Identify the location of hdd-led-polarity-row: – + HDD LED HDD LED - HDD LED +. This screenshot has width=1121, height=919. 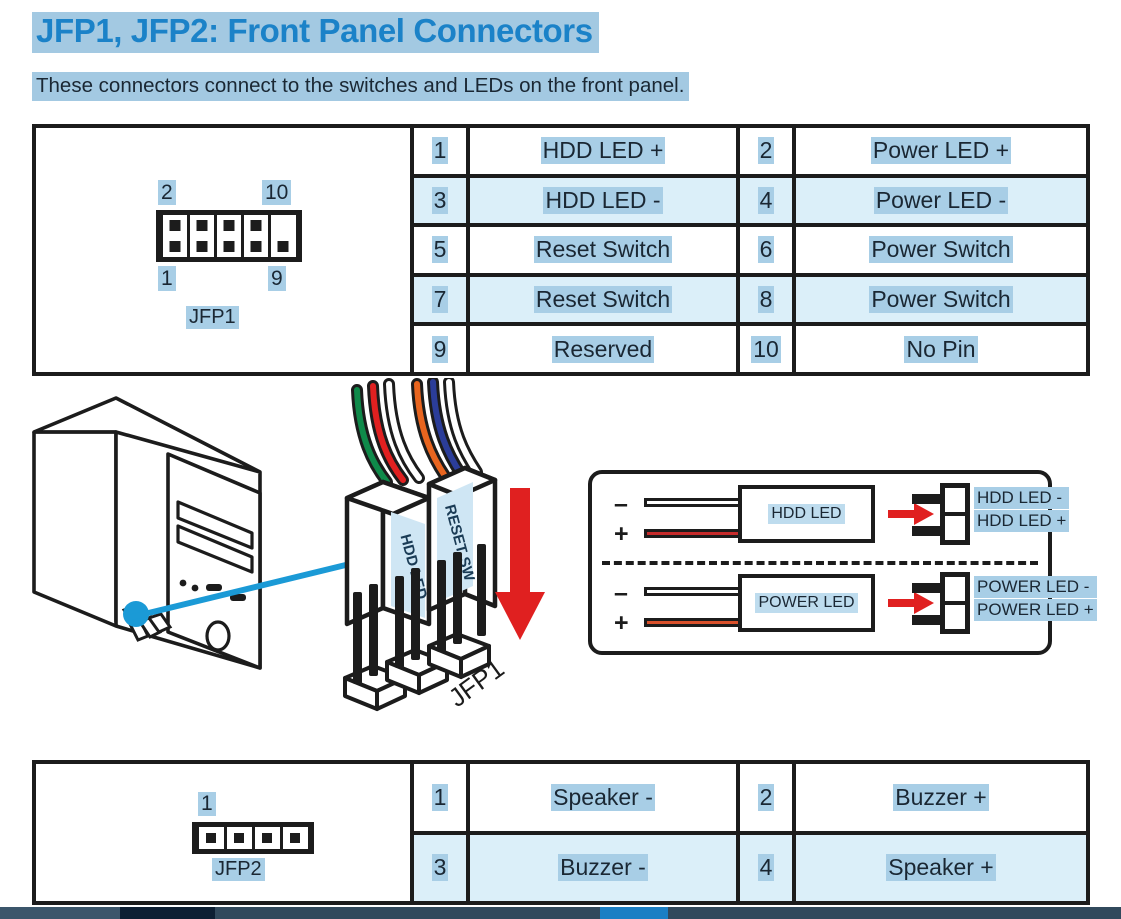
(831, 518).